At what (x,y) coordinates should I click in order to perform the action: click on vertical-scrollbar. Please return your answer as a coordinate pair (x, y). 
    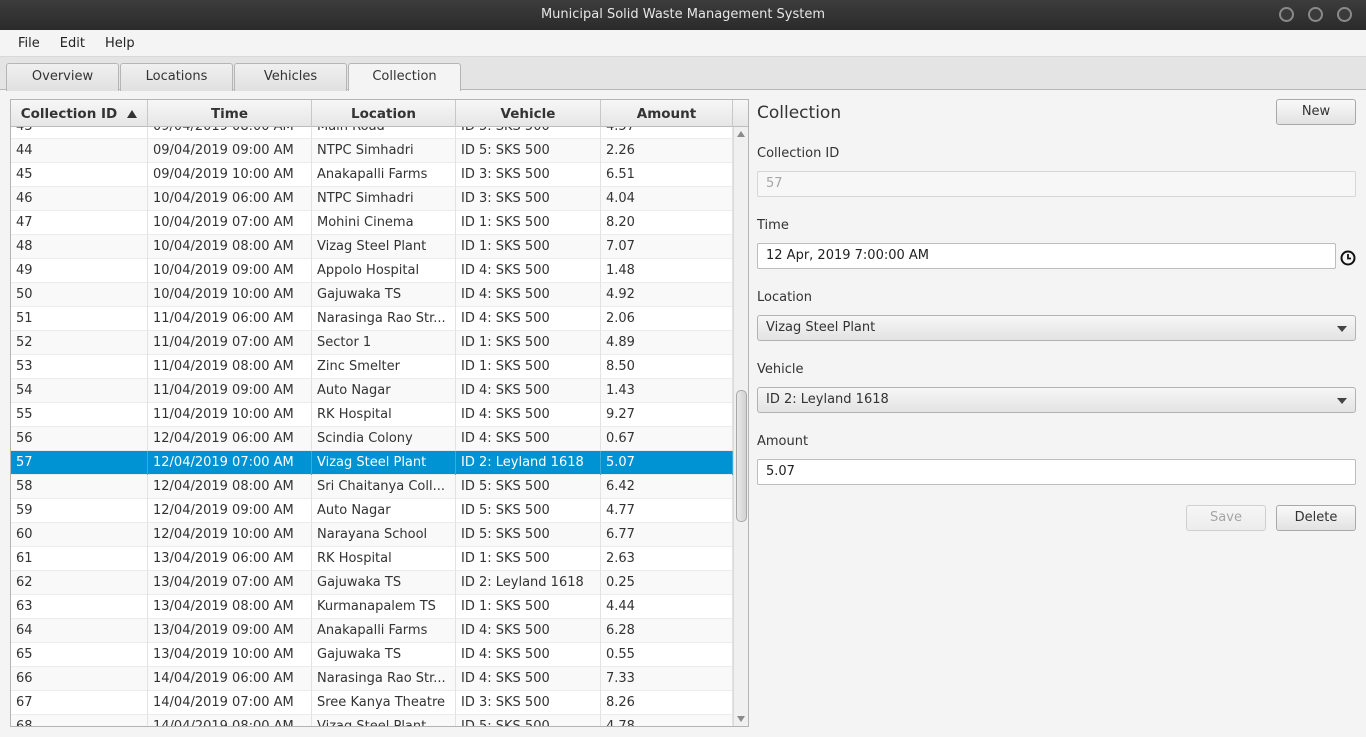
    Looking at the image, I should click on (740, 426).